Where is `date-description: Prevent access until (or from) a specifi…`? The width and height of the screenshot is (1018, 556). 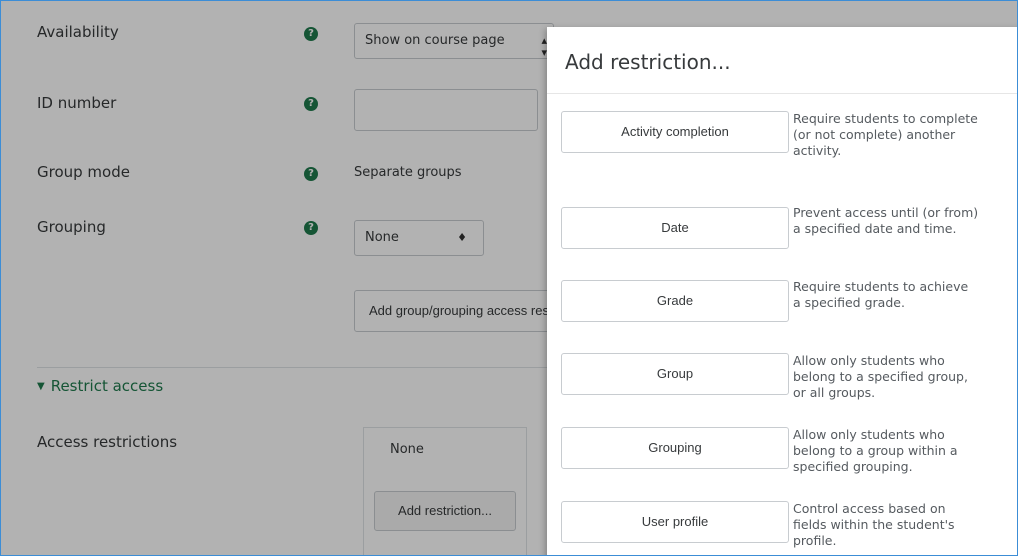
date-description: Prevent access until (or from) a specifi… is located at coordinates (886, 220).